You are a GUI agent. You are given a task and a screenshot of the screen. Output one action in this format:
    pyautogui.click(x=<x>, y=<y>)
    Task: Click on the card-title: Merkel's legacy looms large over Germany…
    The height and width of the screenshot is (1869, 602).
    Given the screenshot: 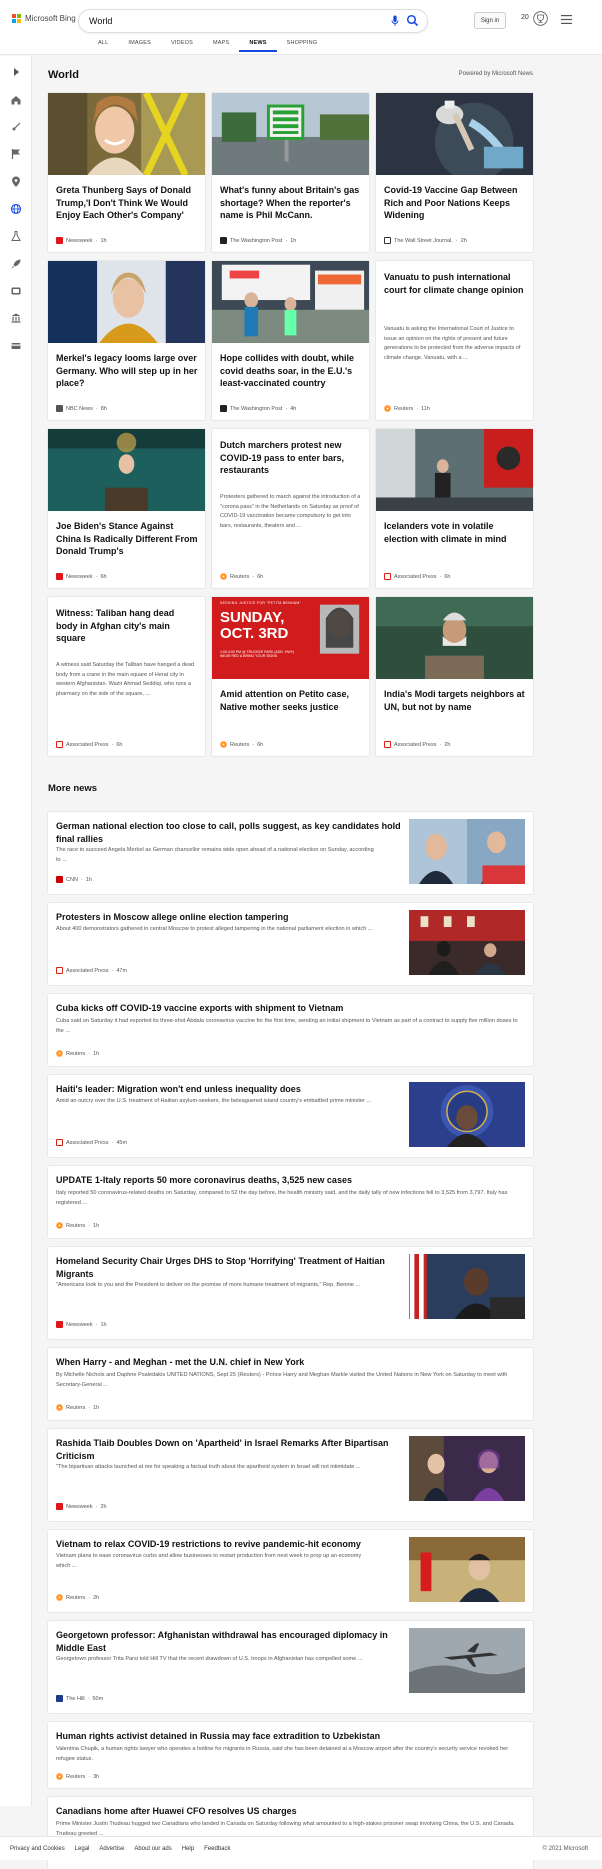 What is the action you would take?
    pyautogui.click(x=127, y=371)
    